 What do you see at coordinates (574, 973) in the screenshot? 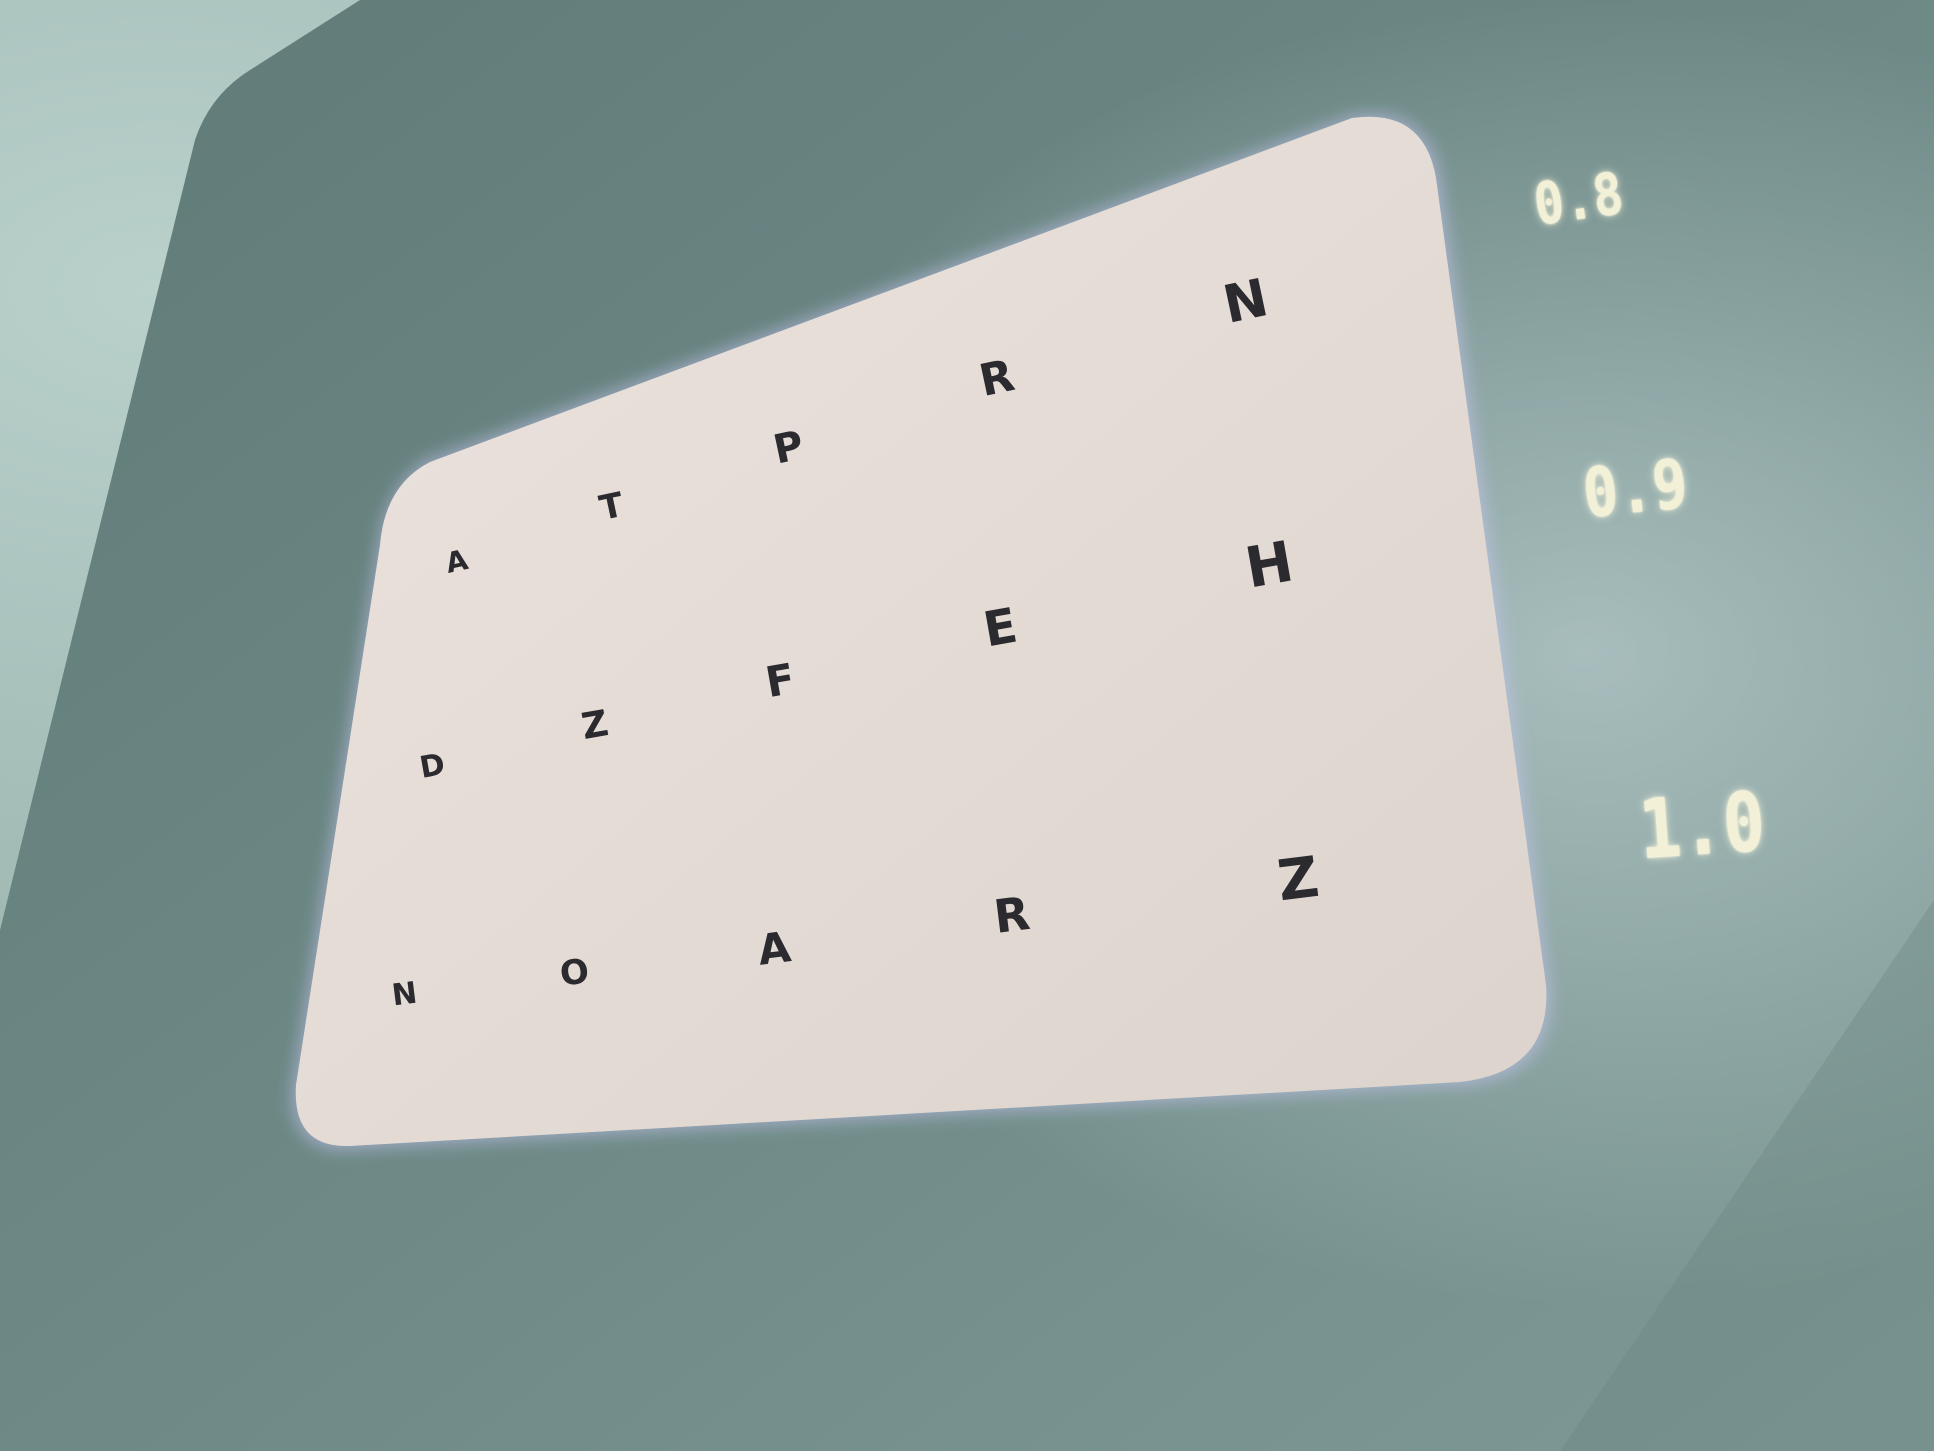
I see `chart-letter: O` at bounding box center [574, 973].